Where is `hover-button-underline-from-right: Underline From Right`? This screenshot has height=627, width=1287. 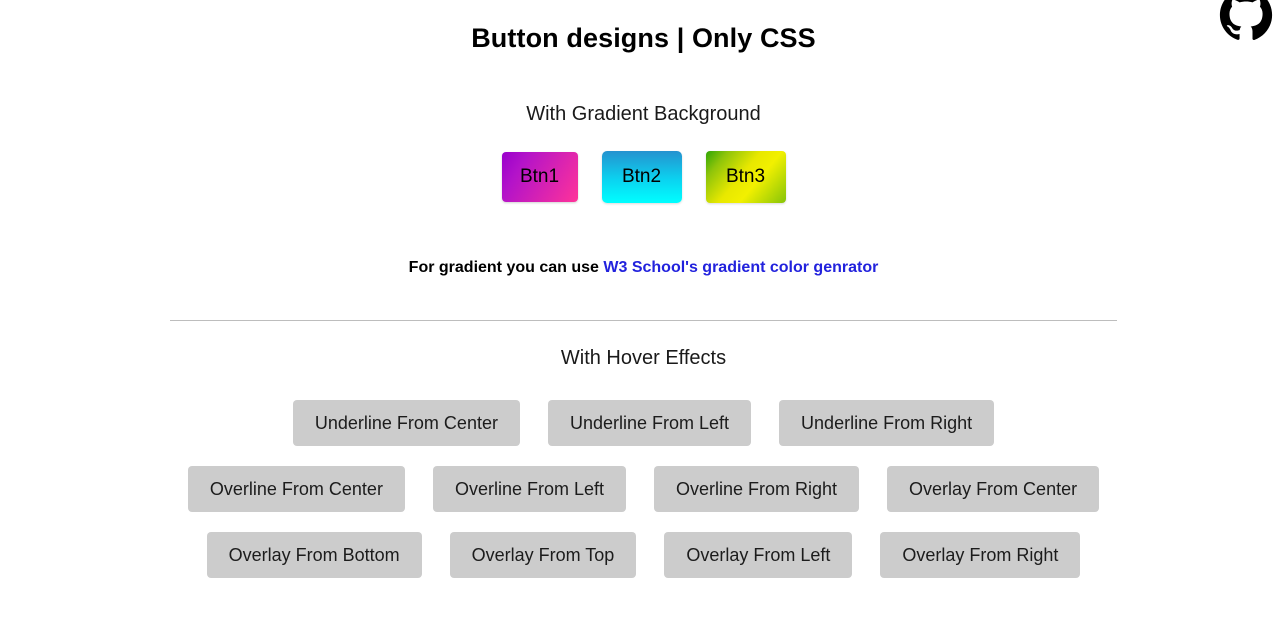
hover-button-underline-from-right: Underline From Right is located at coordinates (887, 422).